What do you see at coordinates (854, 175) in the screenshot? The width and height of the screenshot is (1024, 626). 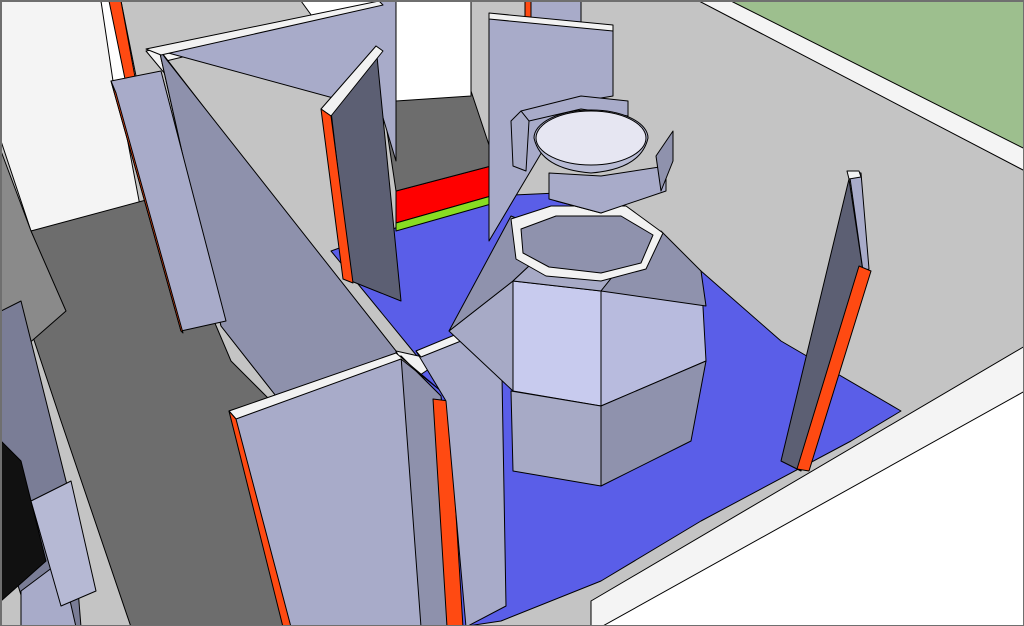 I see `right-panel-top` at bounding box center [854, 175].